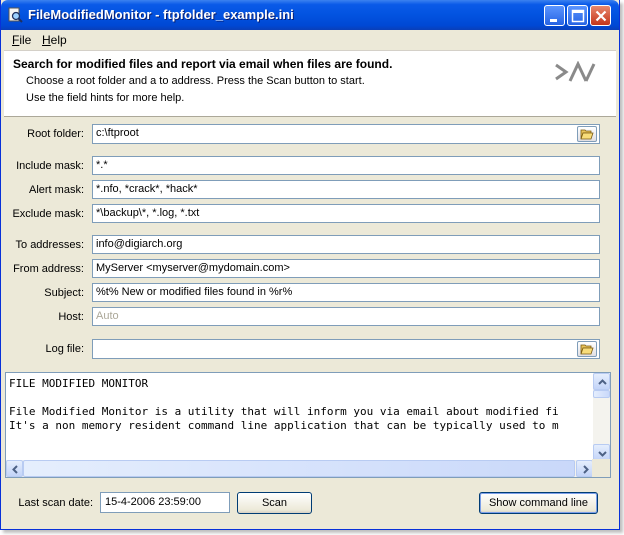 The width and height of the screenshot is (624, 535). Describe the element at coordinates (50, 166) in the screenshot. I see `include-mask-label: Include mask:` at that location.